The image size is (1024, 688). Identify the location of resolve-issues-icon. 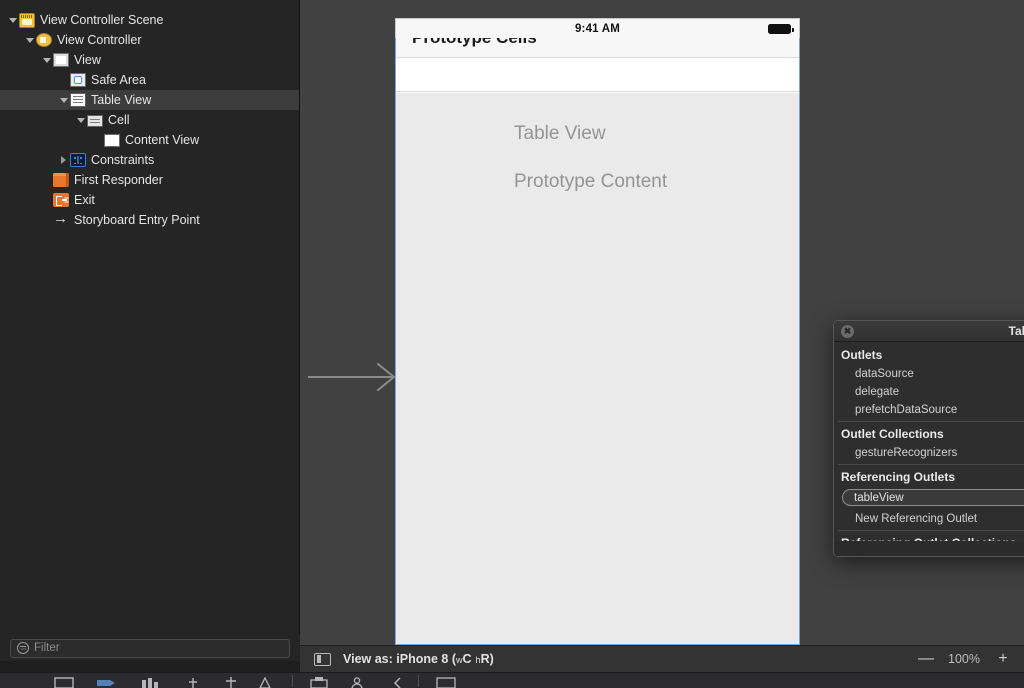
(265, 682).